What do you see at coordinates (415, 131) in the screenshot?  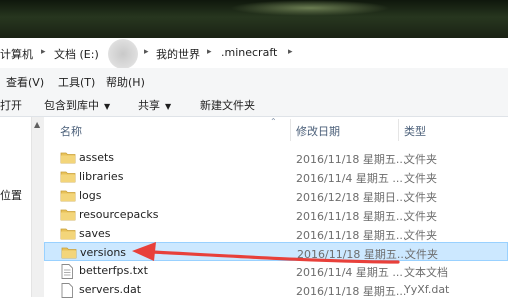 I see `column-type: 类型` at bounding box center [415, 131].